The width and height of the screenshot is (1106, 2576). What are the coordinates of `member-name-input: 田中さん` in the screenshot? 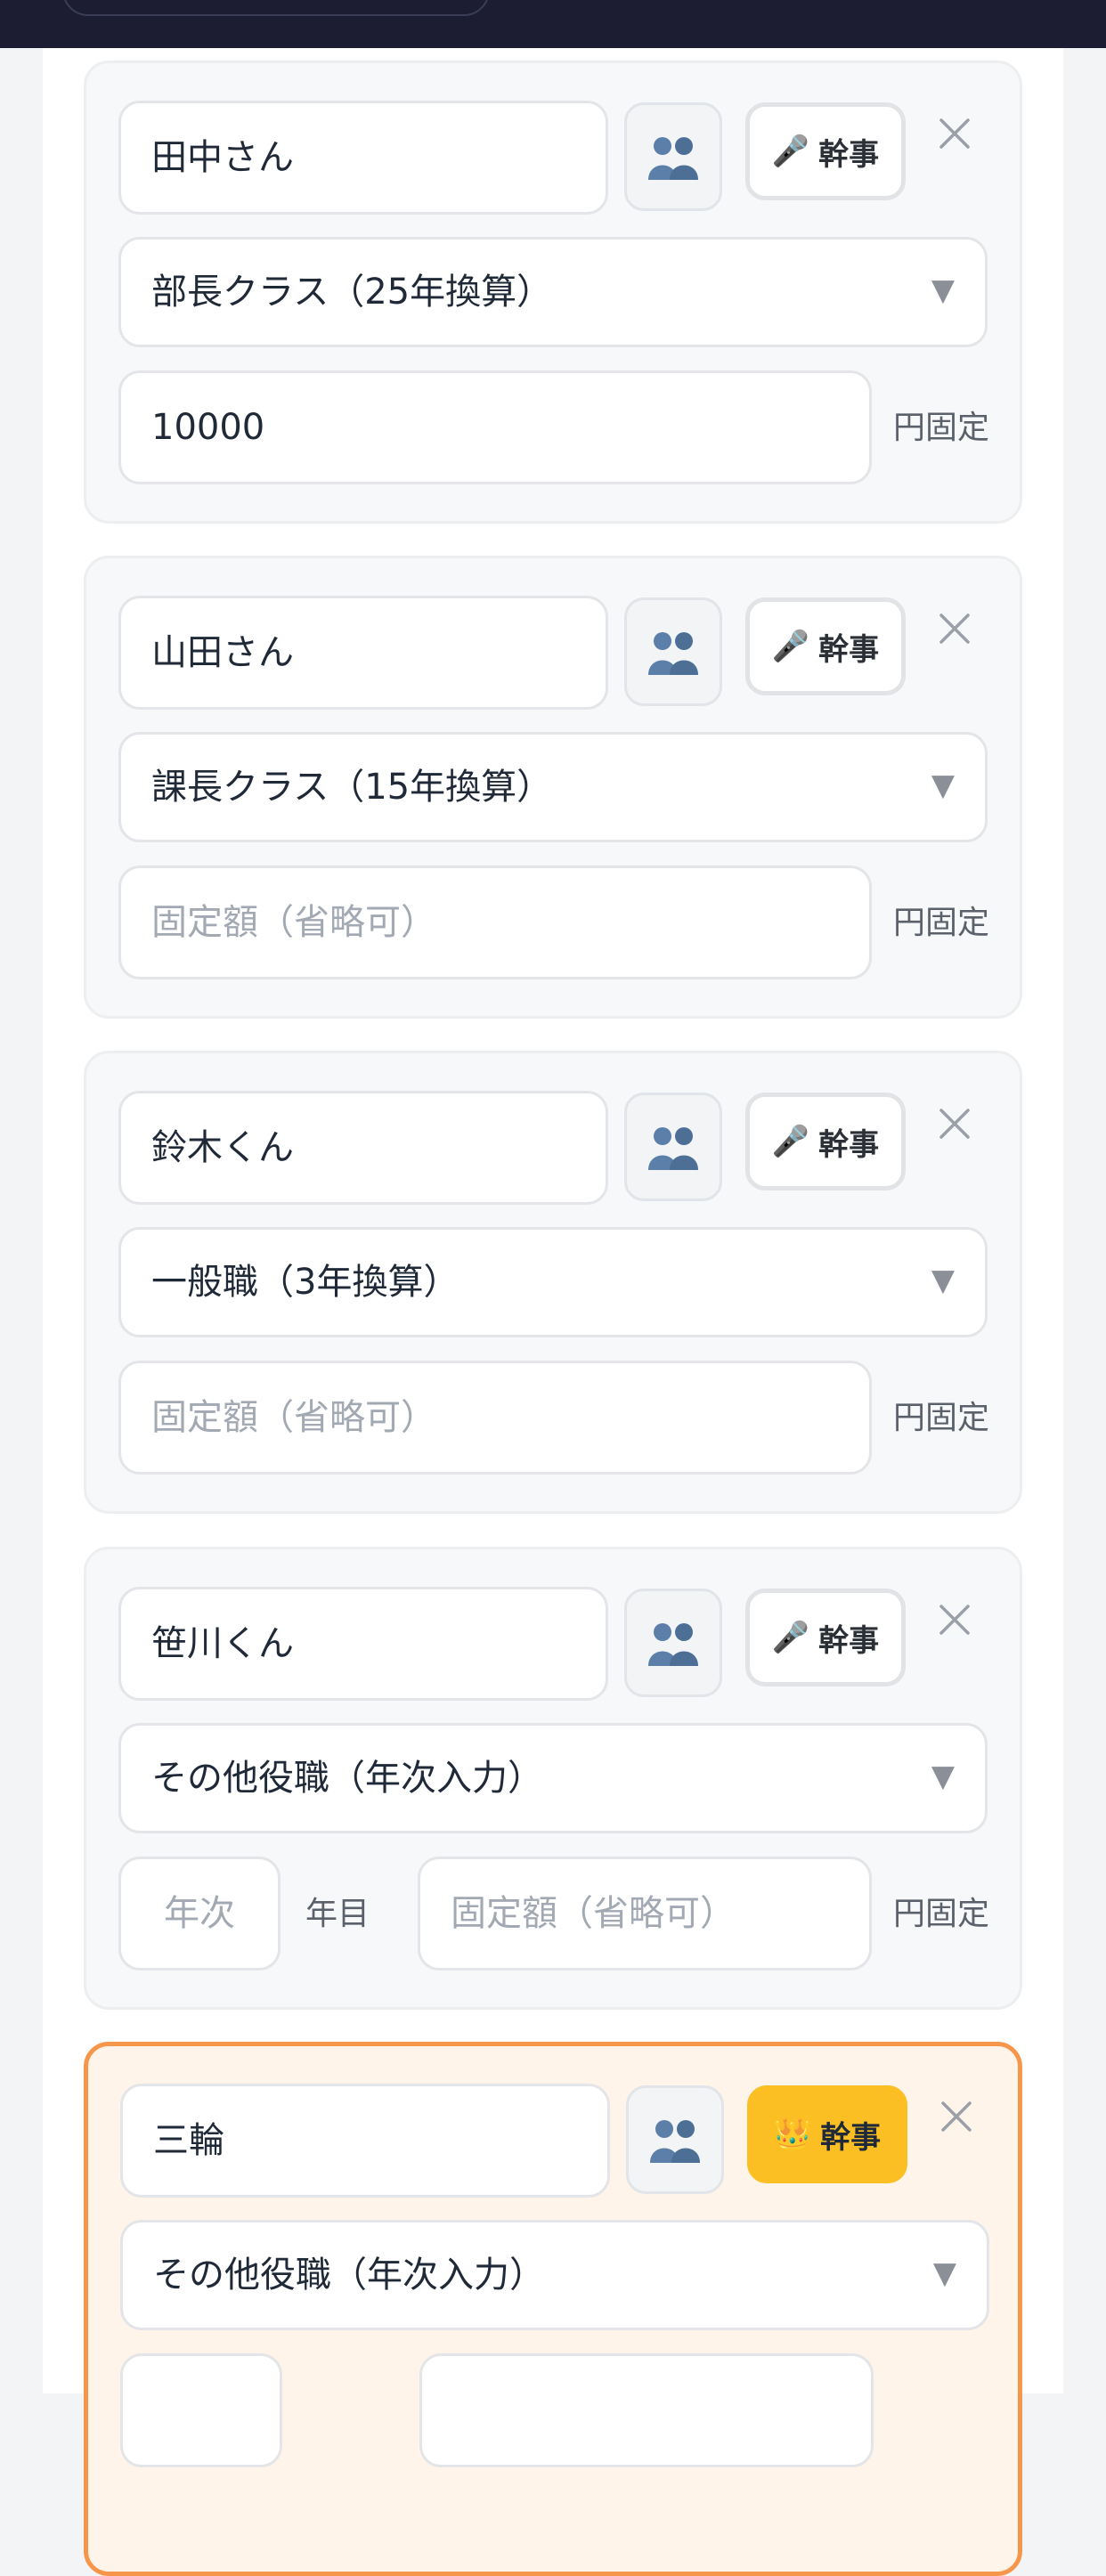 It's located at (363, 158).